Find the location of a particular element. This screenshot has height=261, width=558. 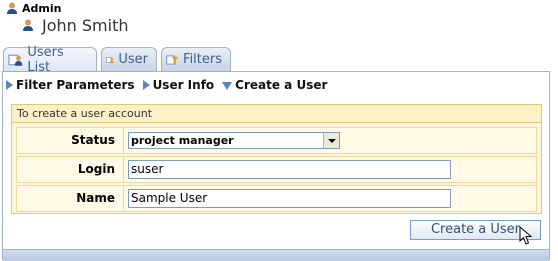

filter-parameters-label: Filter Parameters is located at coordinates (75, 85).